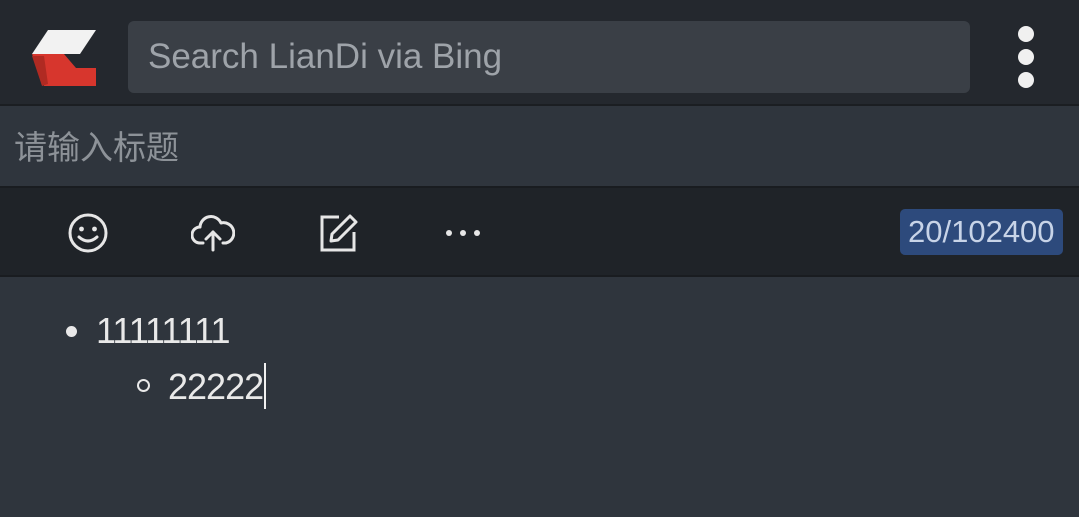 This screenshot has width=1079, height=517. I want to click on bullet-hollow, so click(143, 385).